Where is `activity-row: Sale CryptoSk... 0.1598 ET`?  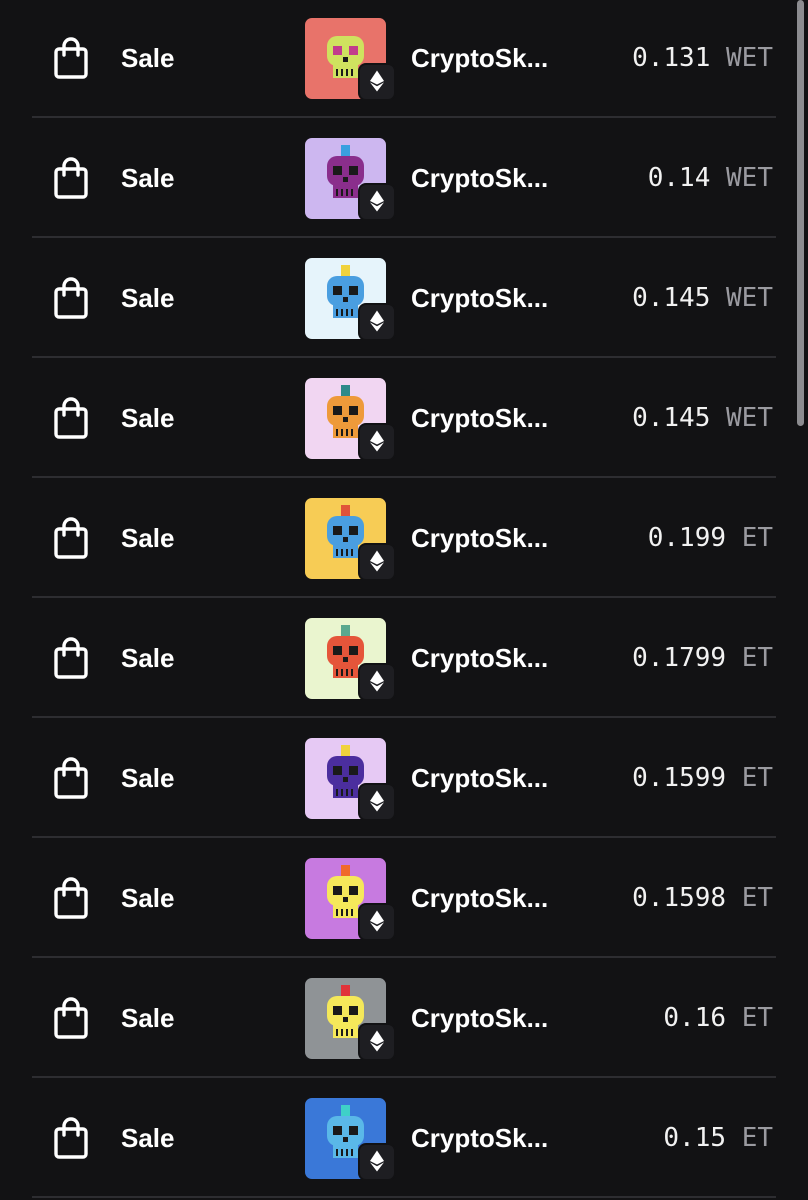 activity-row: Sale CryptoSk... 0.1598 ET is located at coordinates (404, 898).